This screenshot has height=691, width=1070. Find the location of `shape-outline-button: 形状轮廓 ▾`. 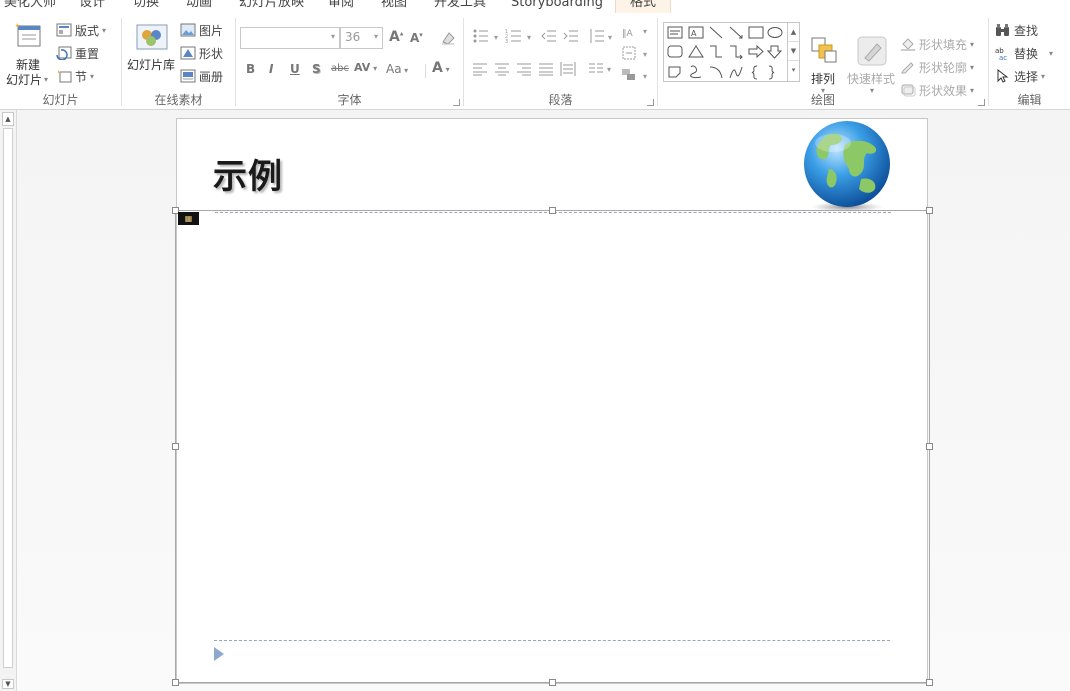

shape-outline-button: 形状轮廓 ▾ is located at coordinates (937, 67).